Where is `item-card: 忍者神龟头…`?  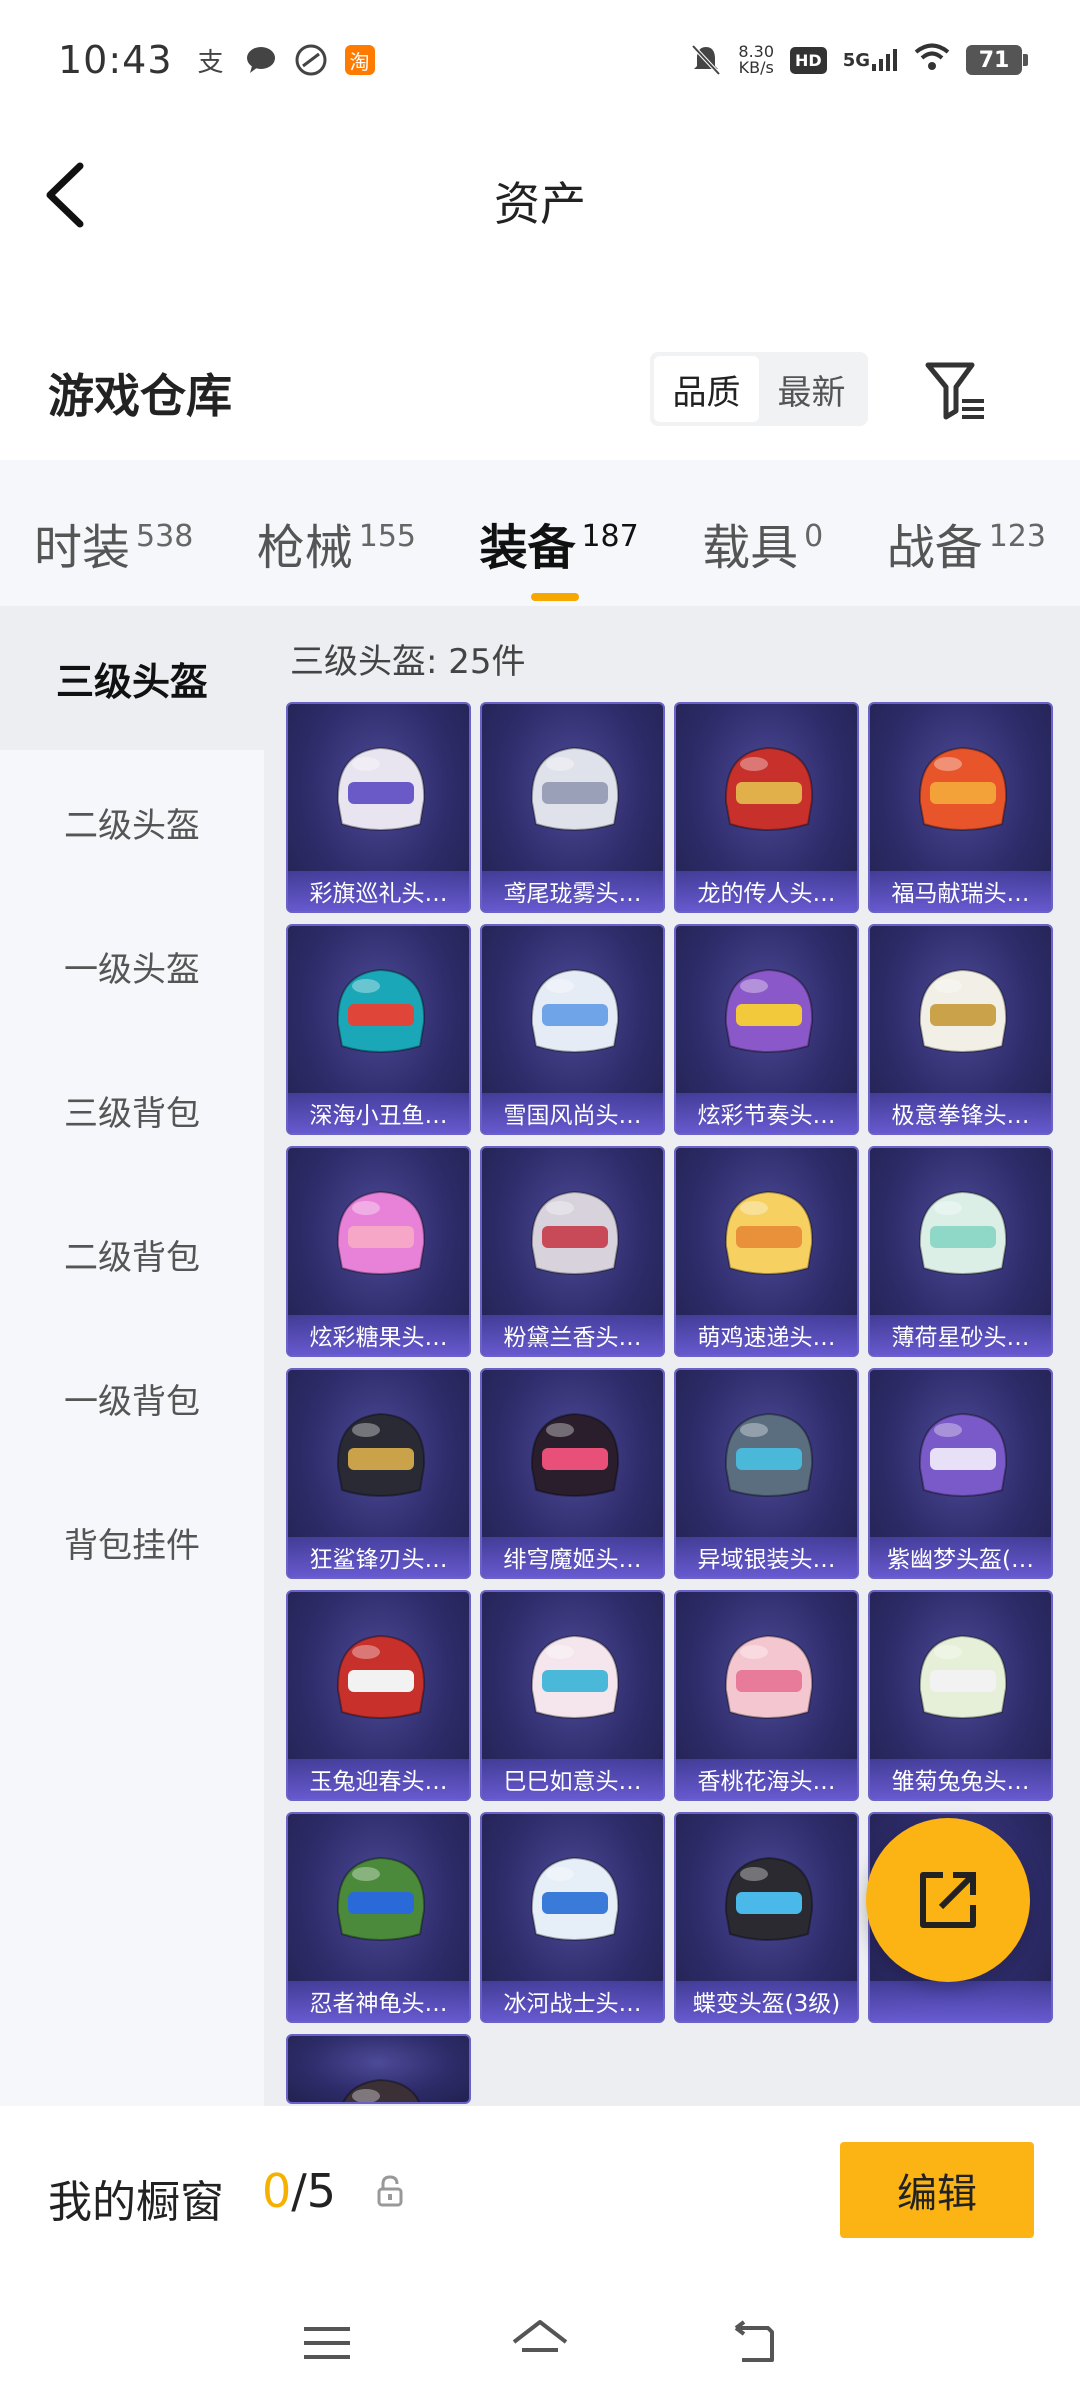 item-card: 忍者神龟头… is located at coordinates (378, 1917).